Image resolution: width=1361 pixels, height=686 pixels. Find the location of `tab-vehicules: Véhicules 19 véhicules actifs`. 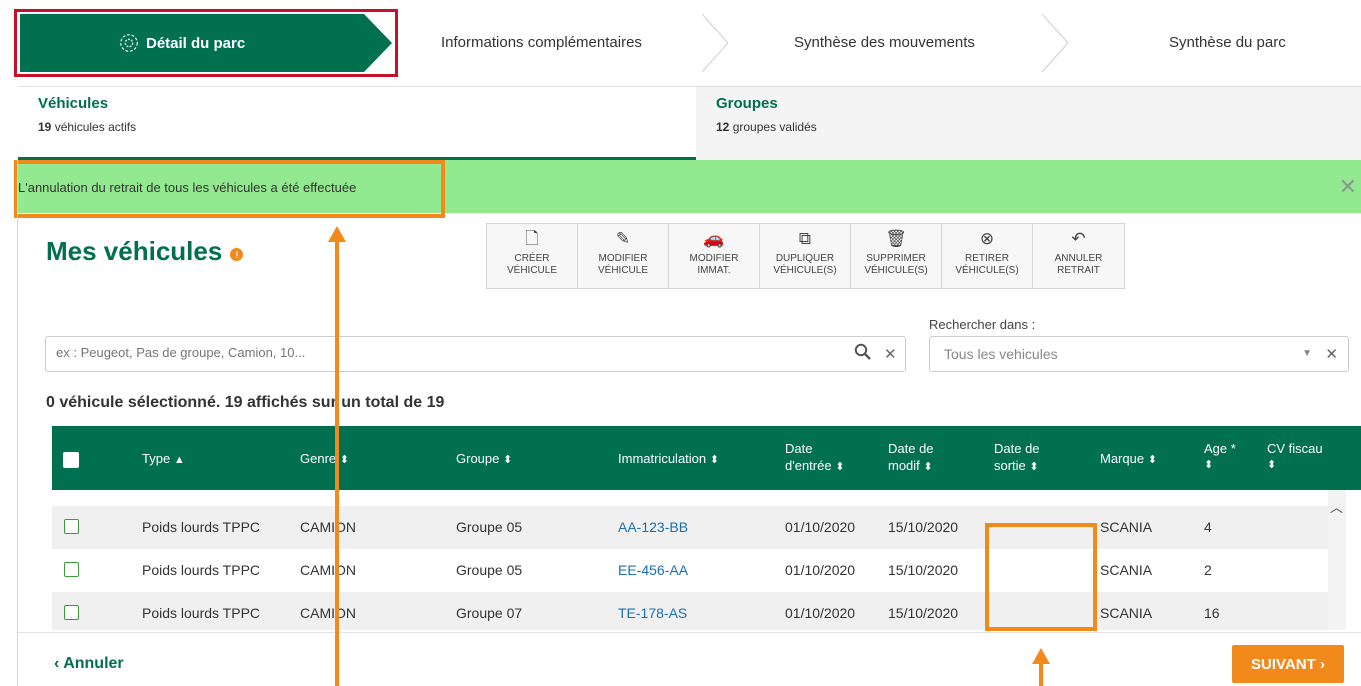

tab-vehicules: Véhicules 19 véhicules actifs is located at coordinates (357, 124).